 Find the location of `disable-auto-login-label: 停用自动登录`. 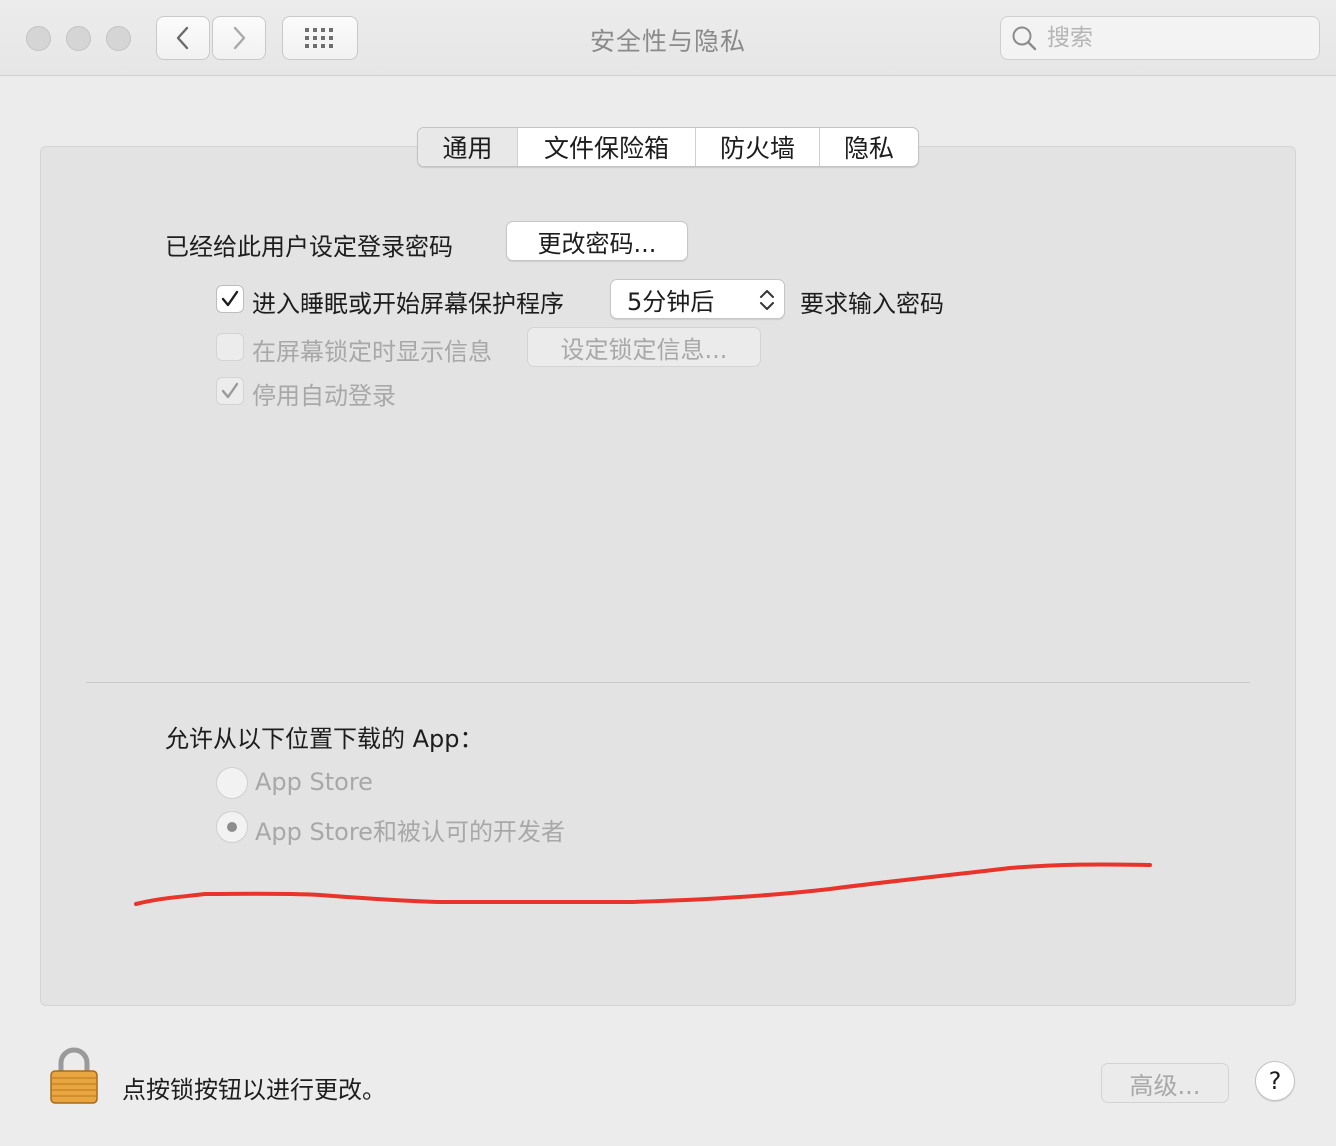

disable-auto-login-label: 停用自动登录 is located at coordinates (324, 396).